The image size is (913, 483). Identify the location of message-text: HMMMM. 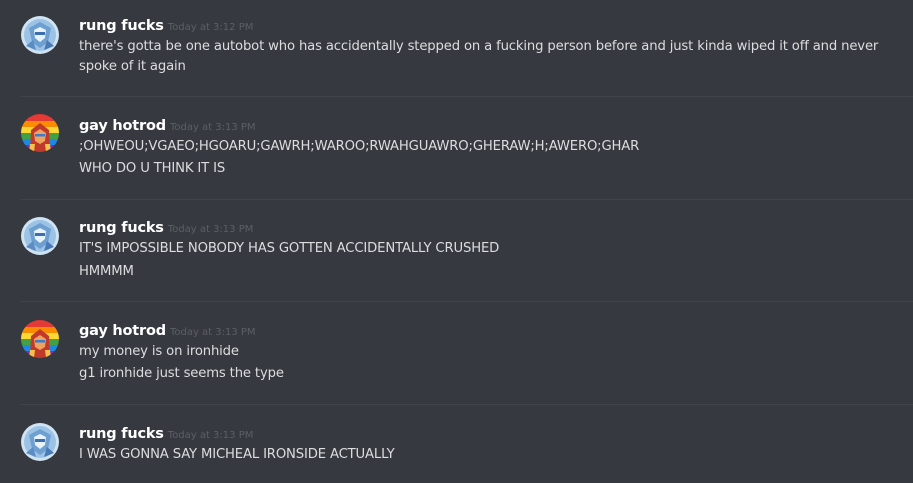
(106, 271).